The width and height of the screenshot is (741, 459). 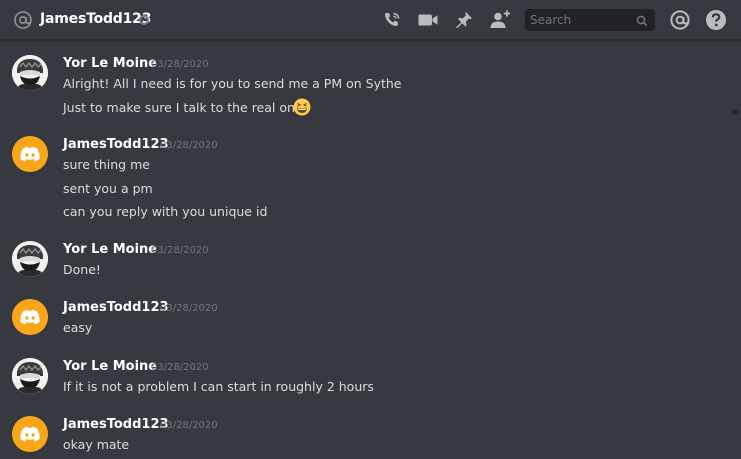 I want to click on call-icon, so click(x=392, y=20).